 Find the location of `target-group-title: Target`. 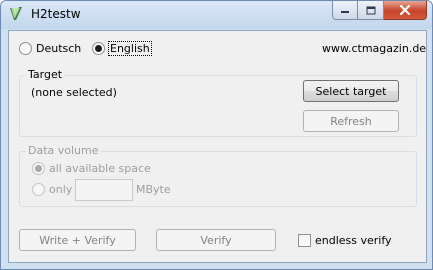

target-group-title: Target is located at coordinates (45, 74).